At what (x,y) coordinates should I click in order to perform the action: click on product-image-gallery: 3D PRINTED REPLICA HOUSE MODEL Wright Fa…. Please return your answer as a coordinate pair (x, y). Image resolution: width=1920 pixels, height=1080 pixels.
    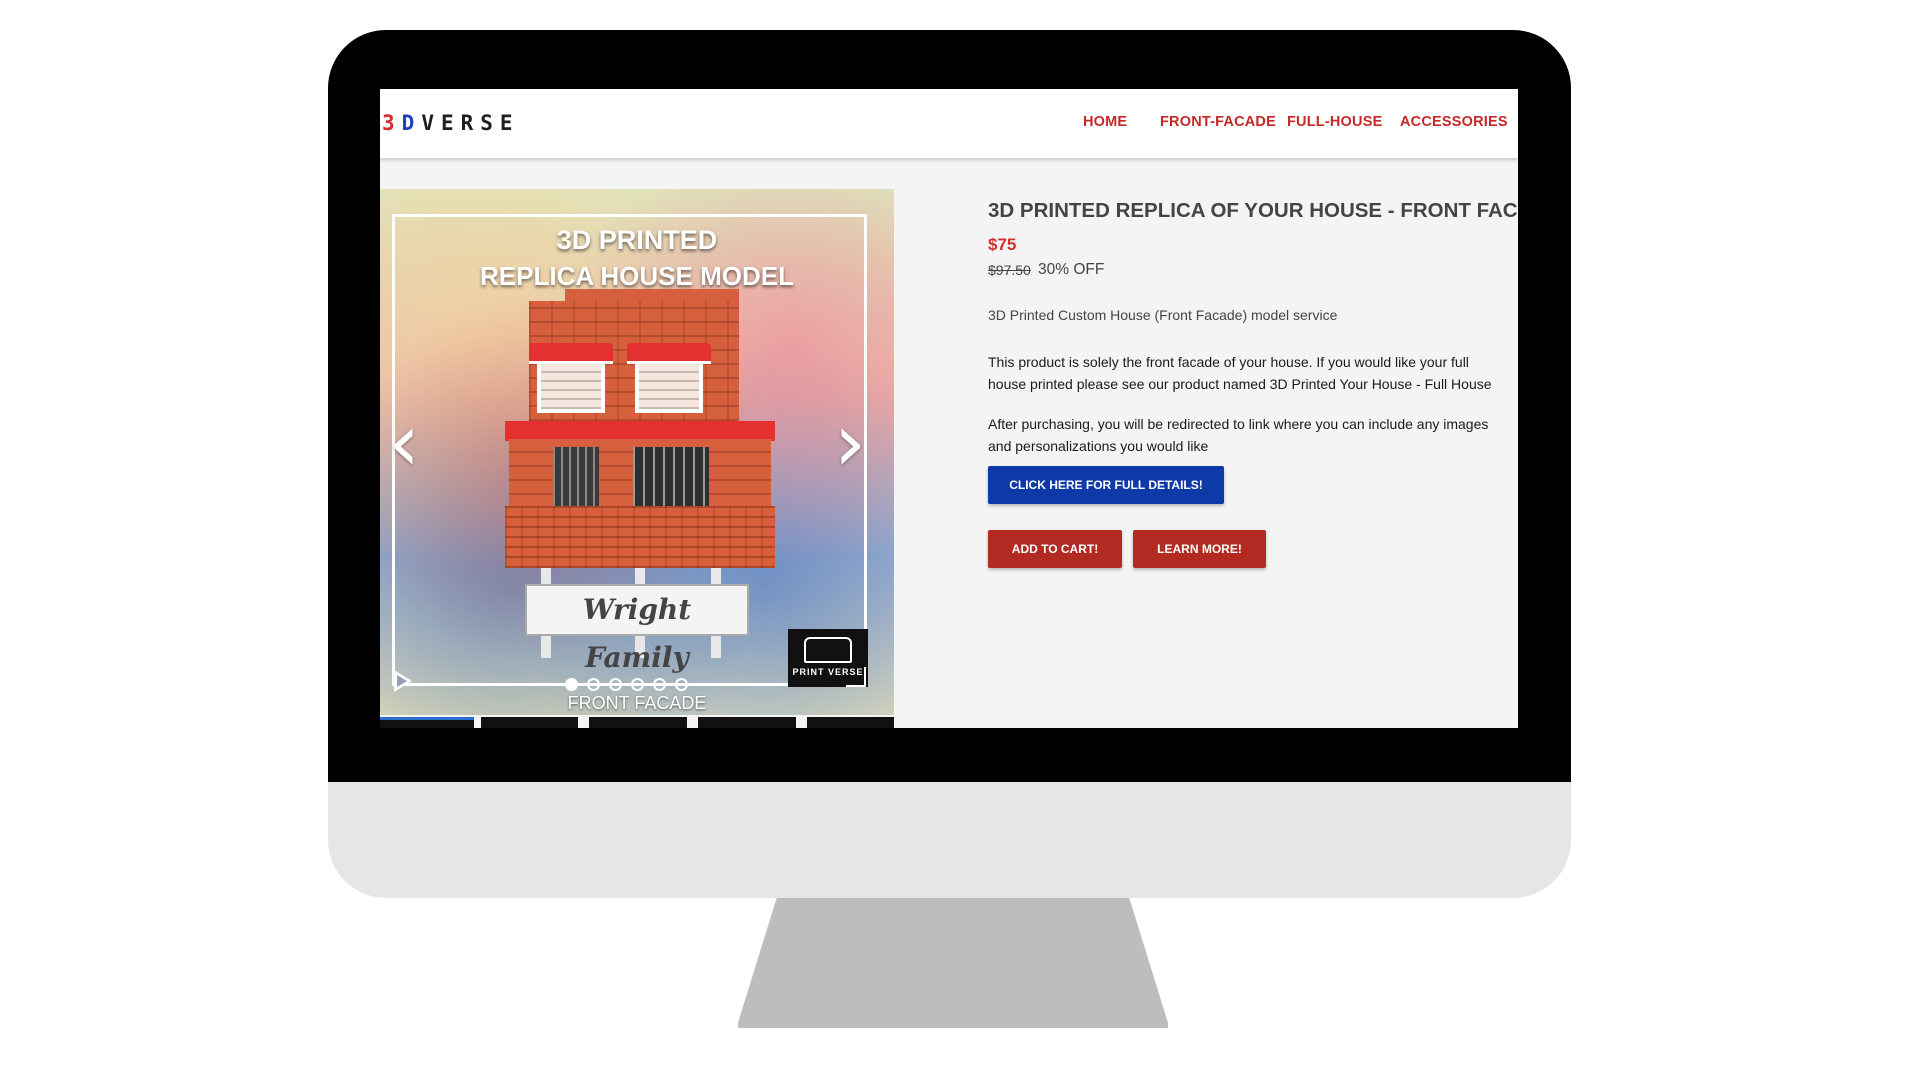
    Looking at the image, I should click on (637, 452).